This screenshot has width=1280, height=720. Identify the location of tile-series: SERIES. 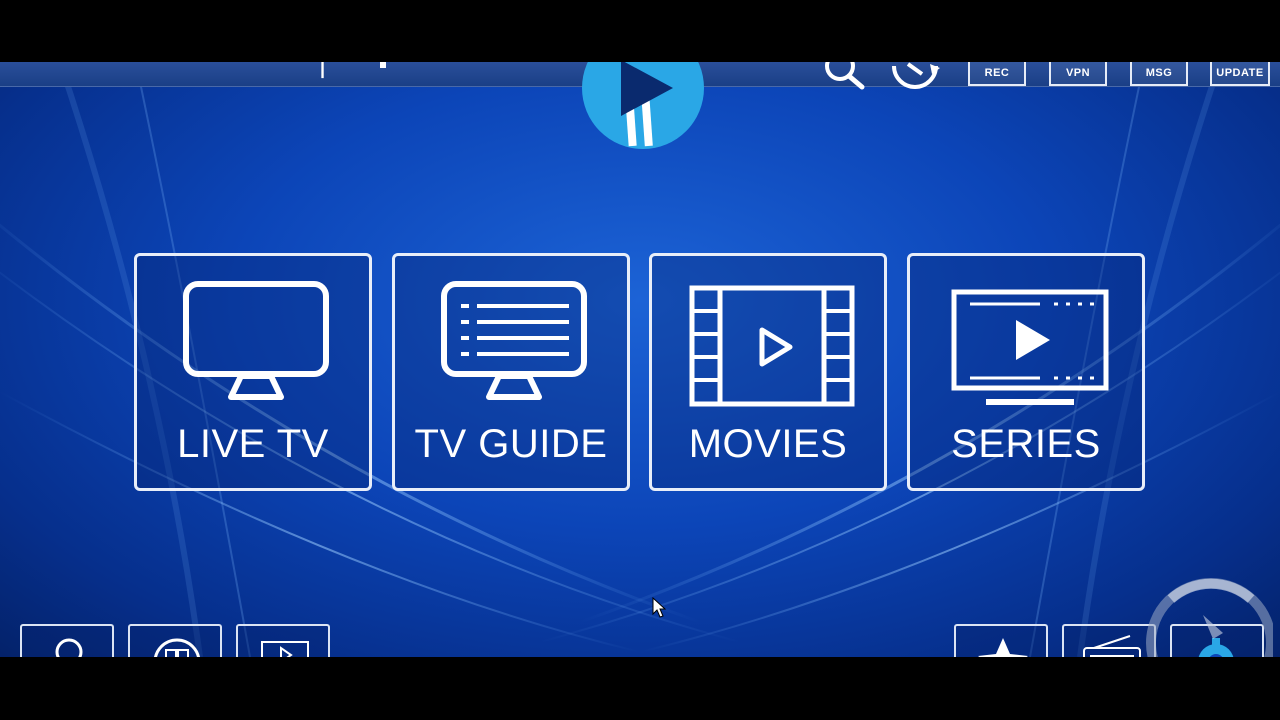
(1026, 372).